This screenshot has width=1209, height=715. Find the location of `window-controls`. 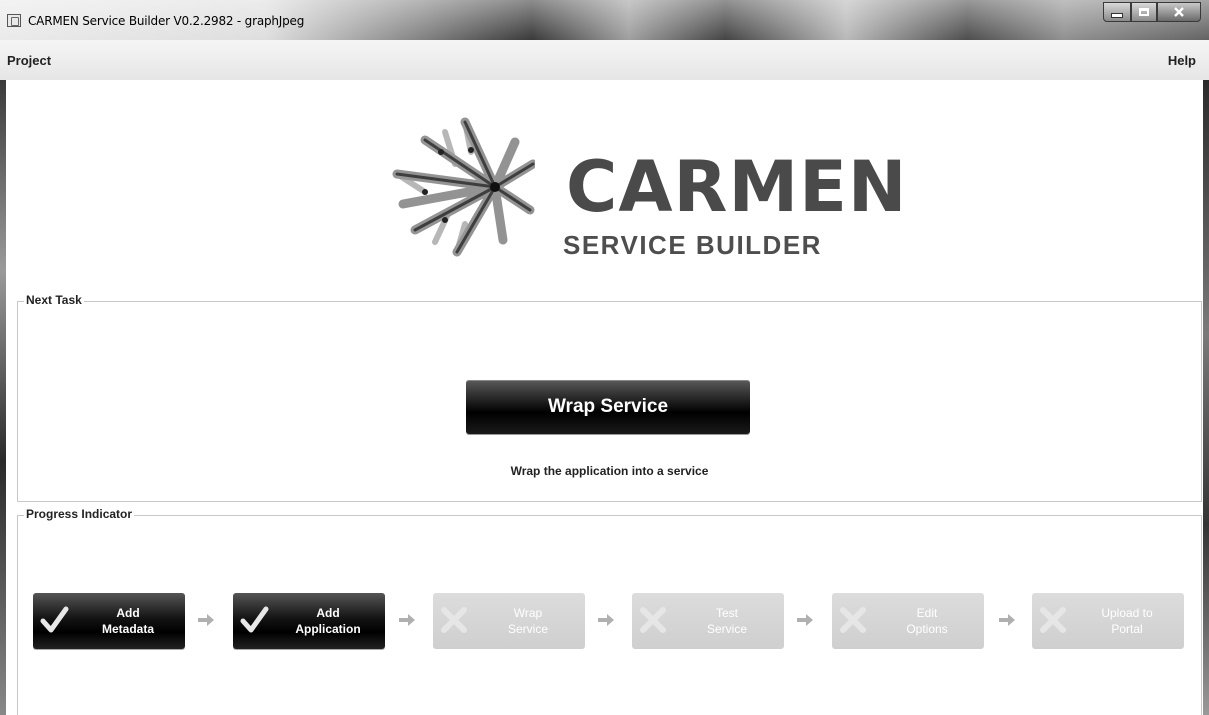

window-controls is located at coordinates (1152, 13).